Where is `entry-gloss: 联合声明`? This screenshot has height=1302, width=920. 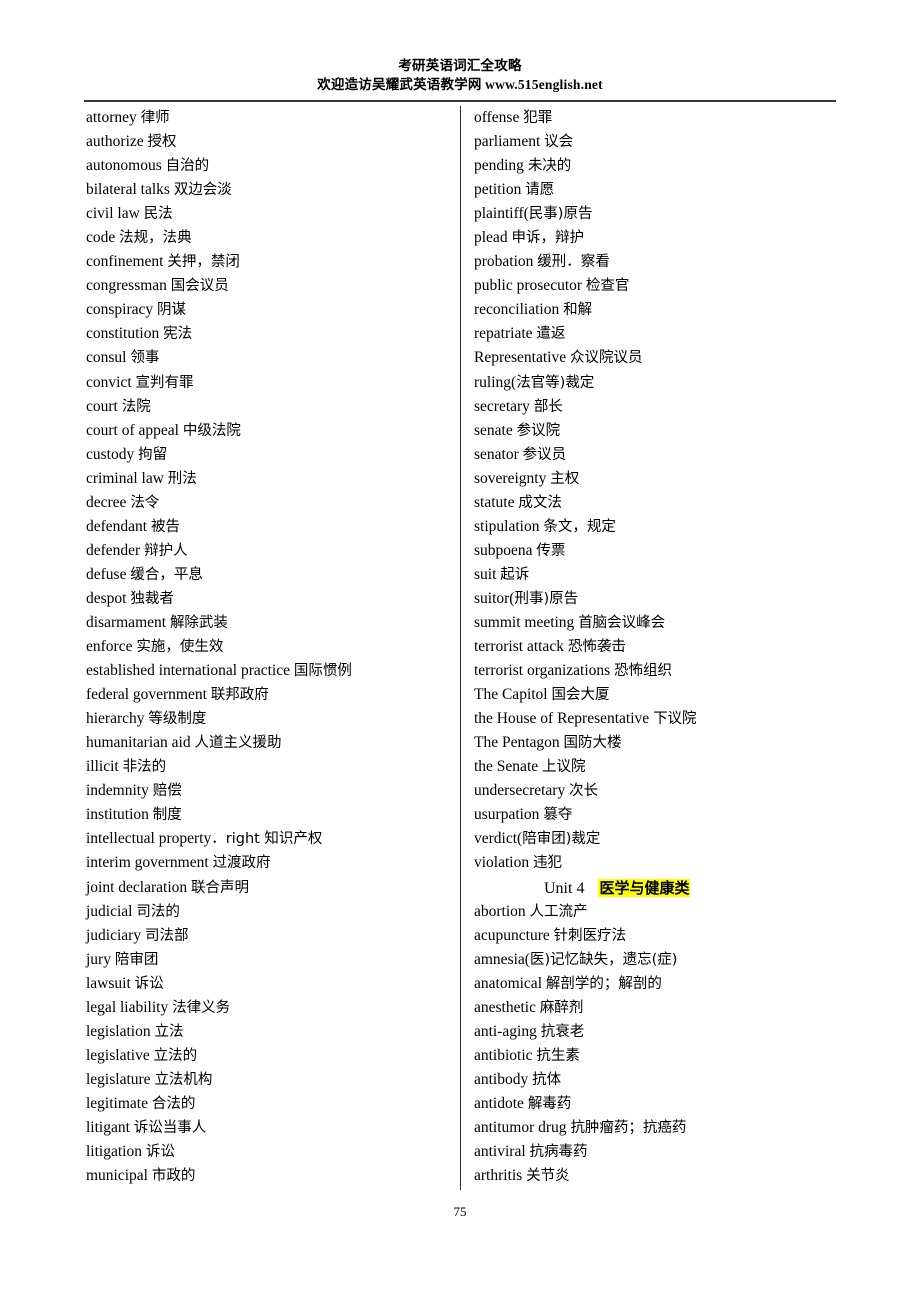 entry-gloss: 联合声明 is located at coordinates (220, 887).